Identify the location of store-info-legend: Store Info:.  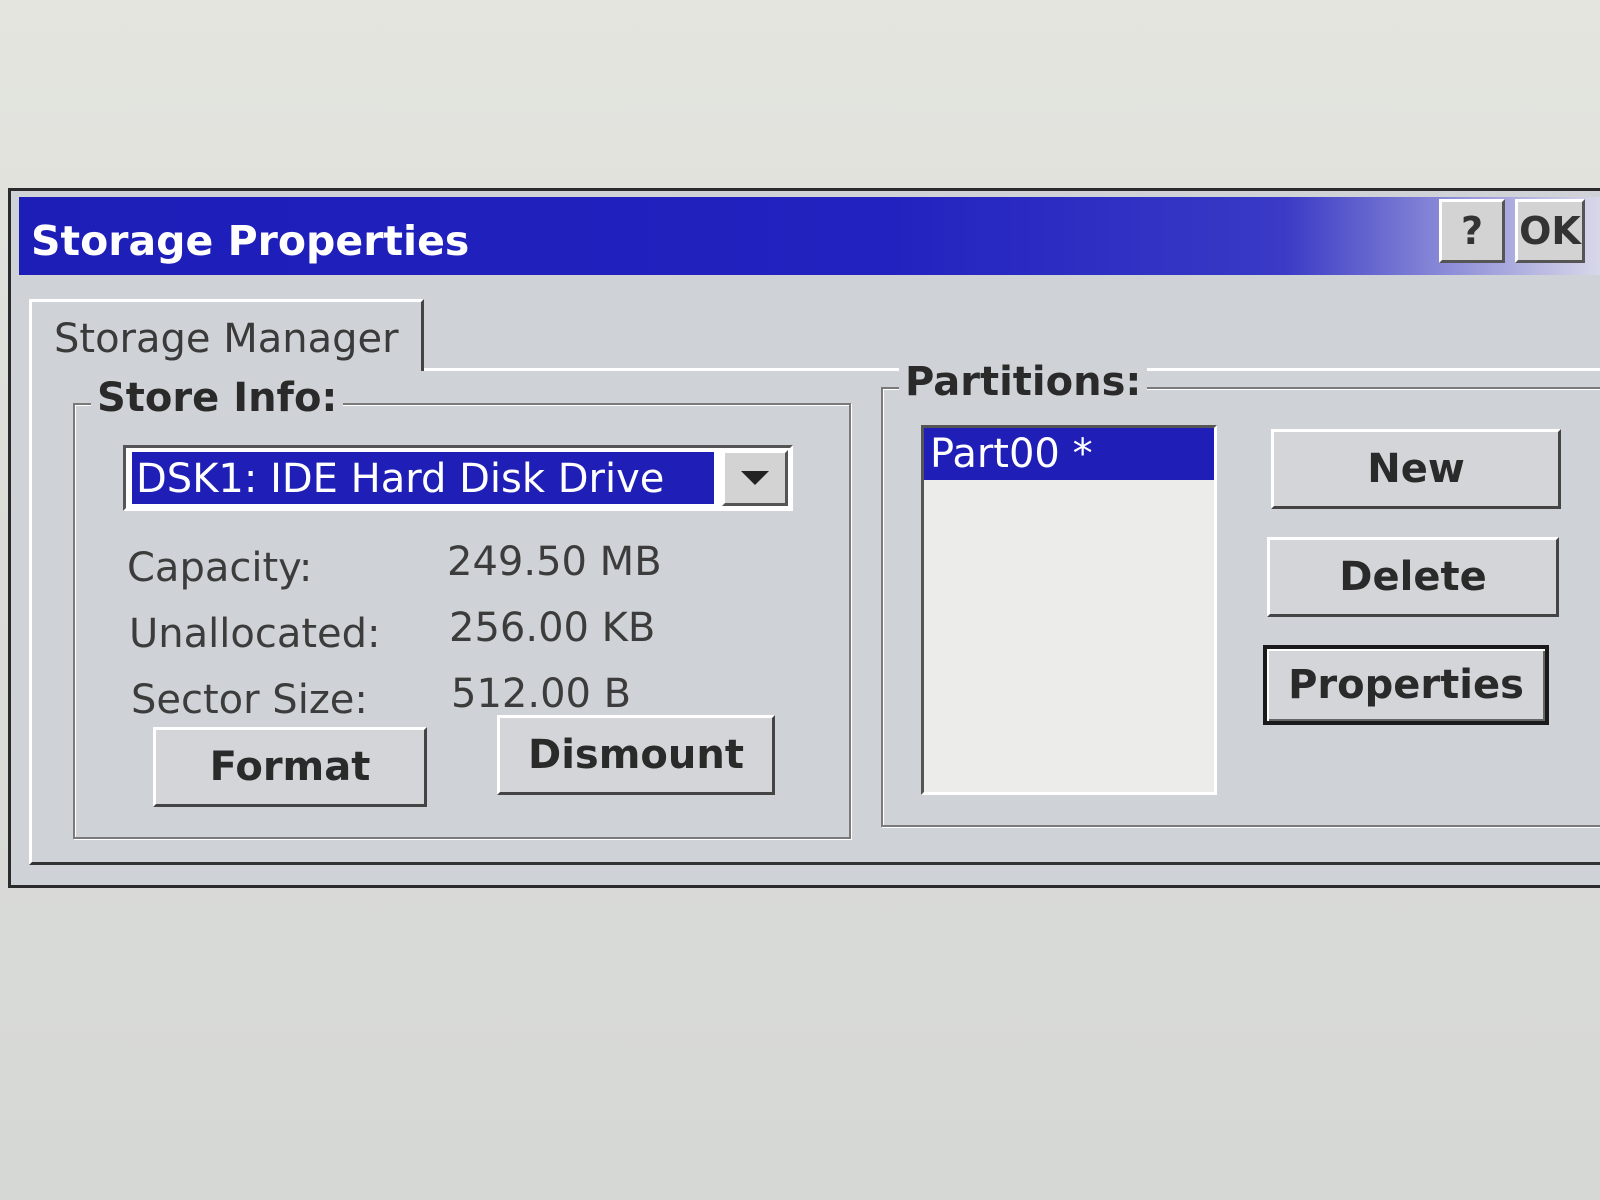
(217, 398).